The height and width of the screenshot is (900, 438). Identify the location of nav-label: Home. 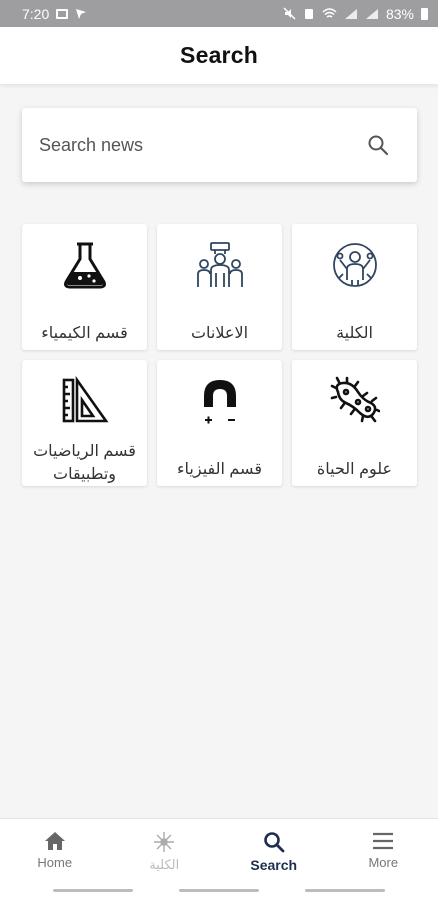
(55, 862).